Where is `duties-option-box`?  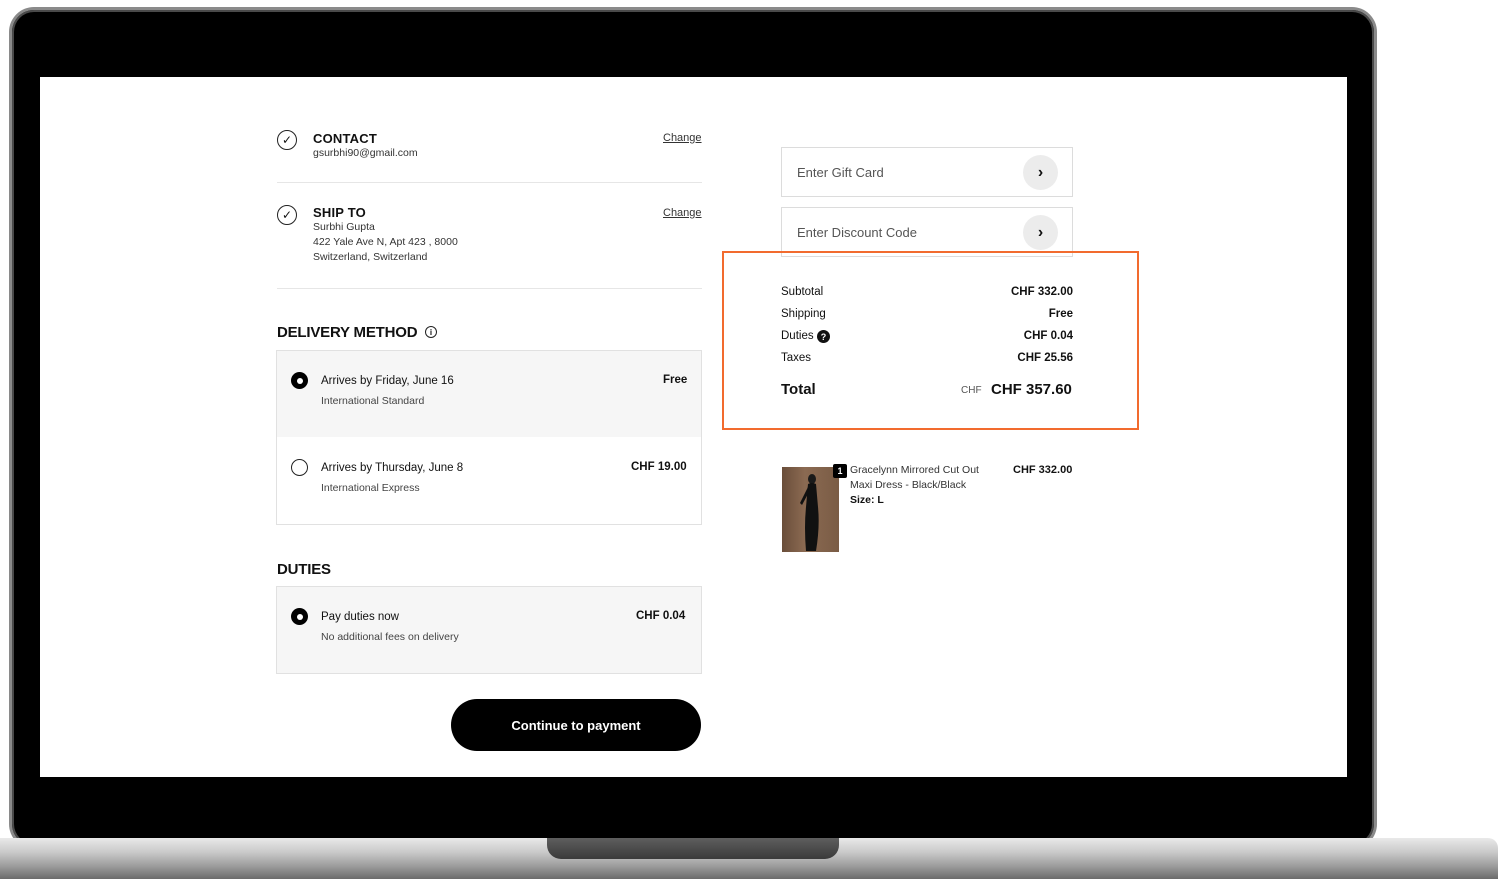 duties-option-box is located at coordinates (489, 630).